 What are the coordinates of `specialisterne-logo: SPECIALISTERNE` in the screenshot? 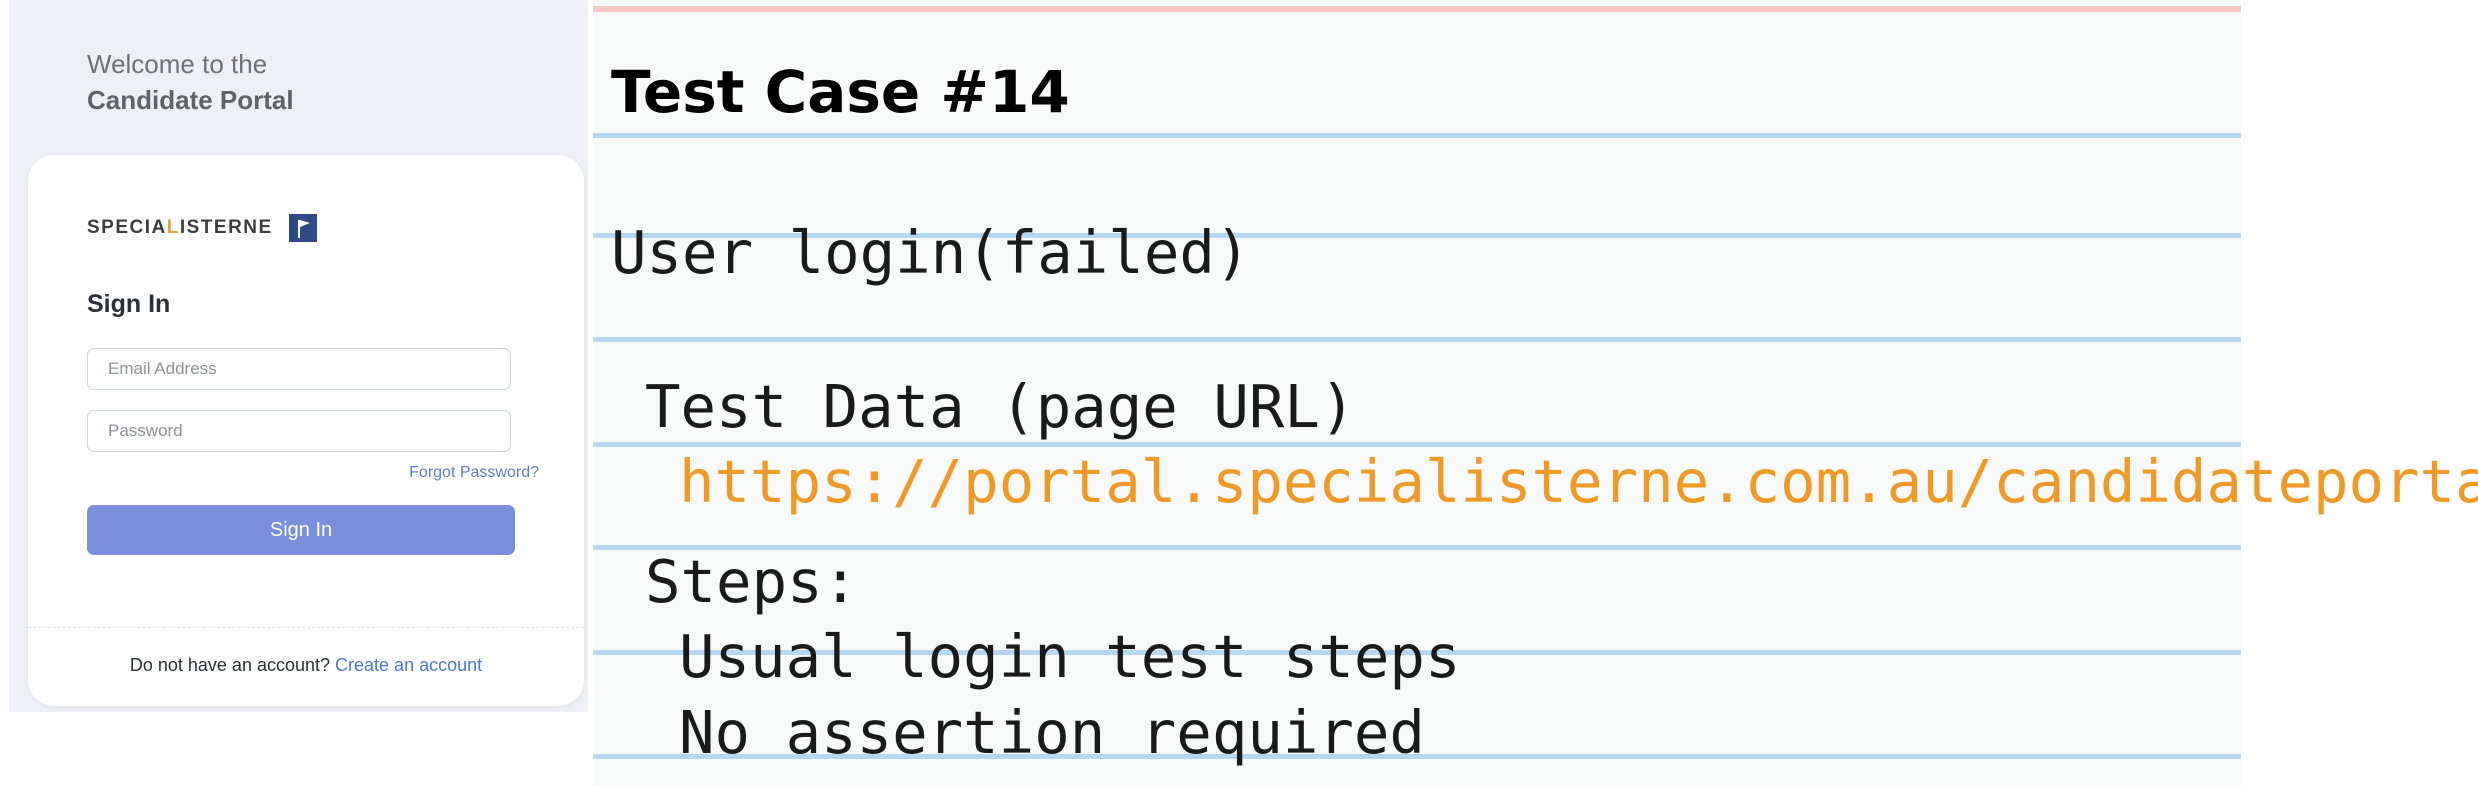 It's located at (202, 228).